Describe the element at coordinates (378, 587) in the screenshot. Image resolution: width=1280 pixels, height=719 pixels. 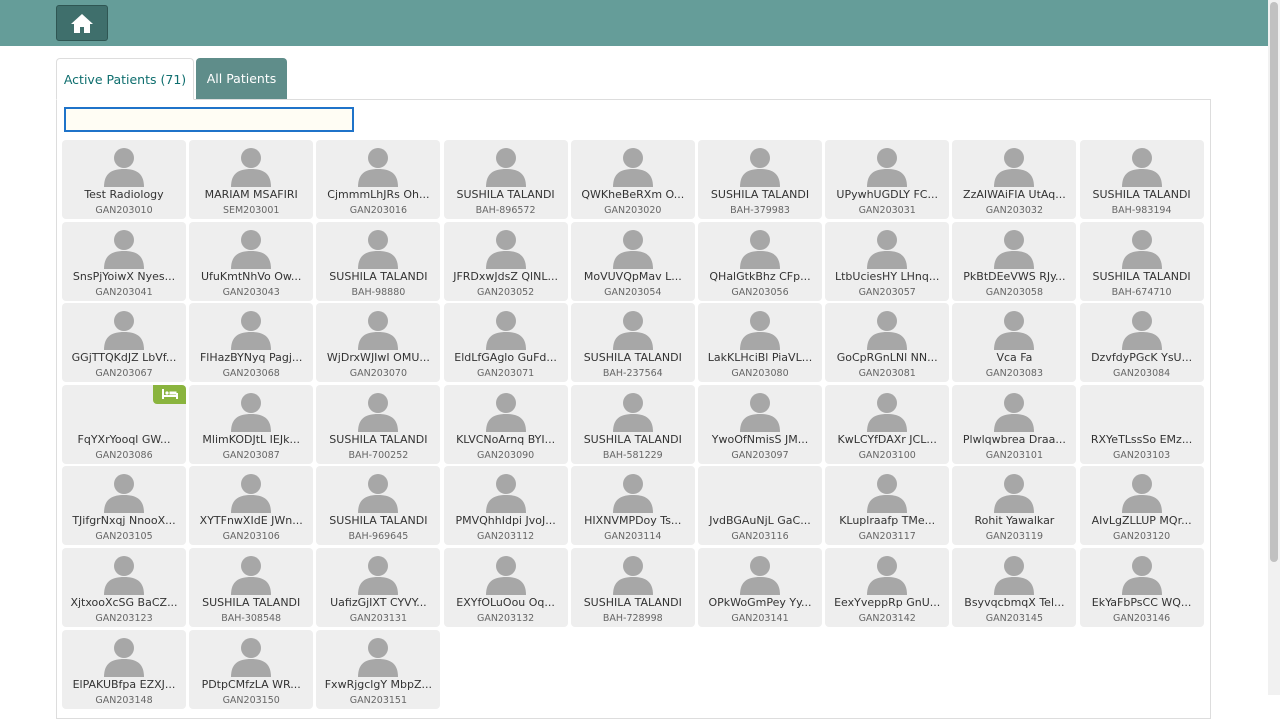
I see `patient-card: UafizGjIXT CYVY... GAN203131` at that location.